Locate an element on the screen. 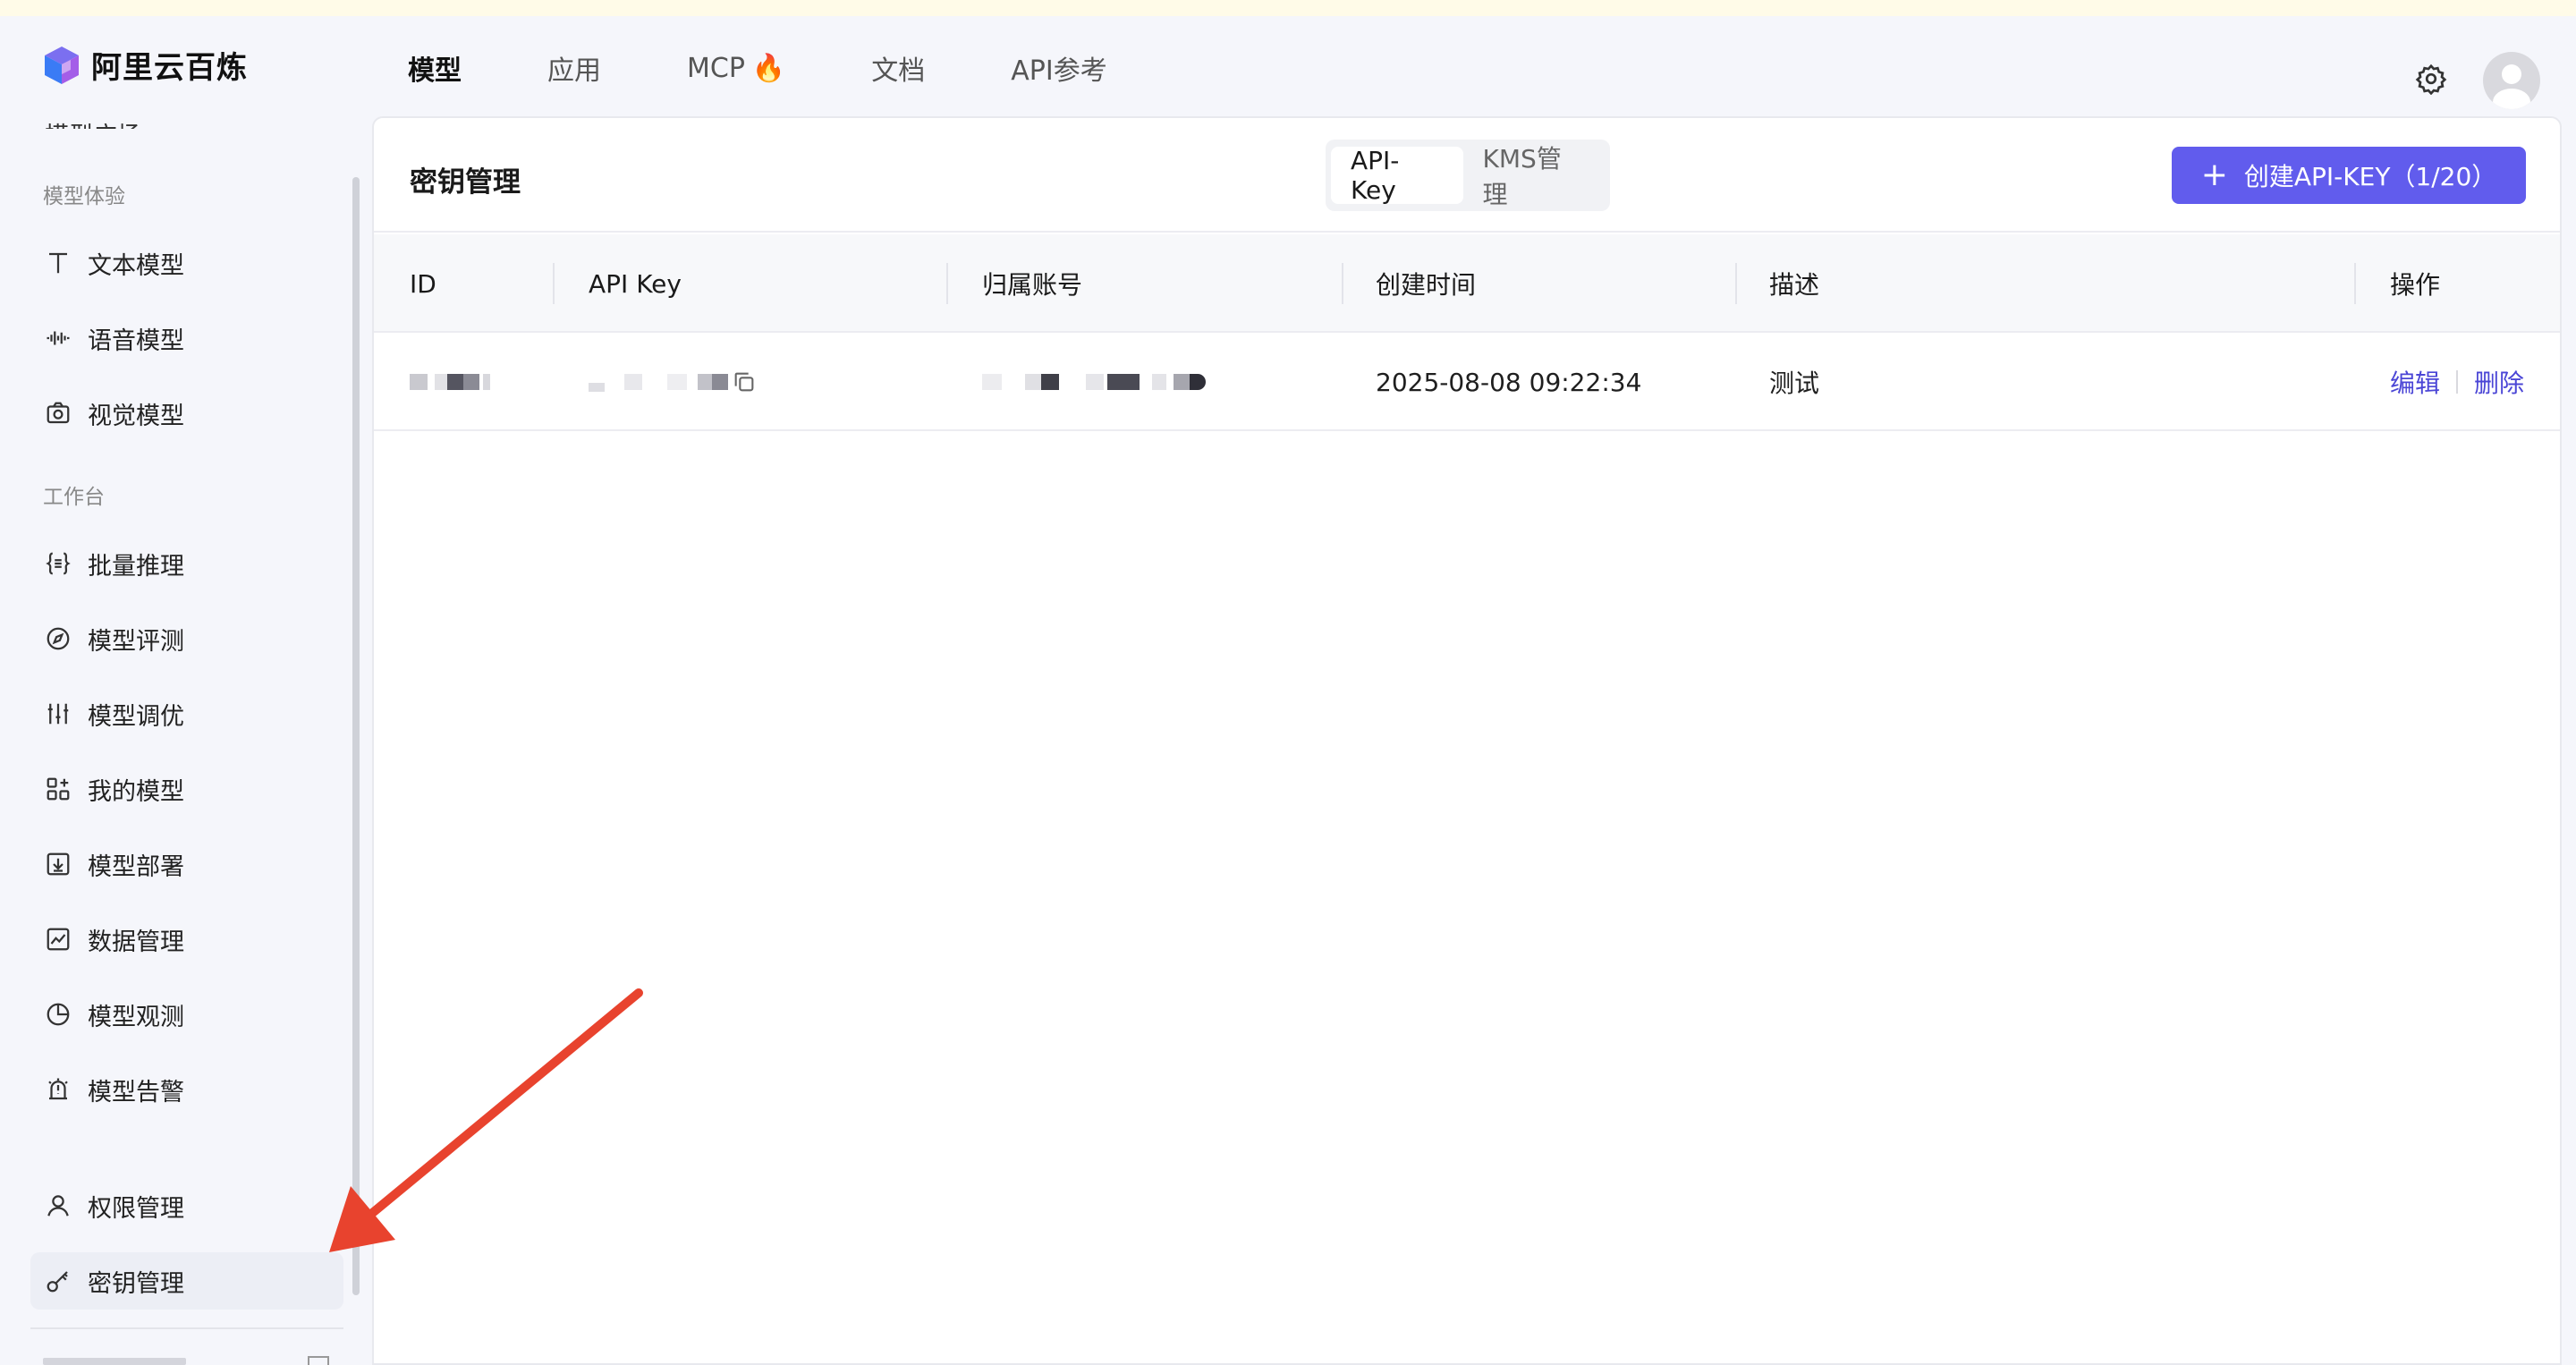  main-header: 密钥管理 API-Key KMS管理 + 创建API-KEY（1/20） is located at coordinates (1467, 175).